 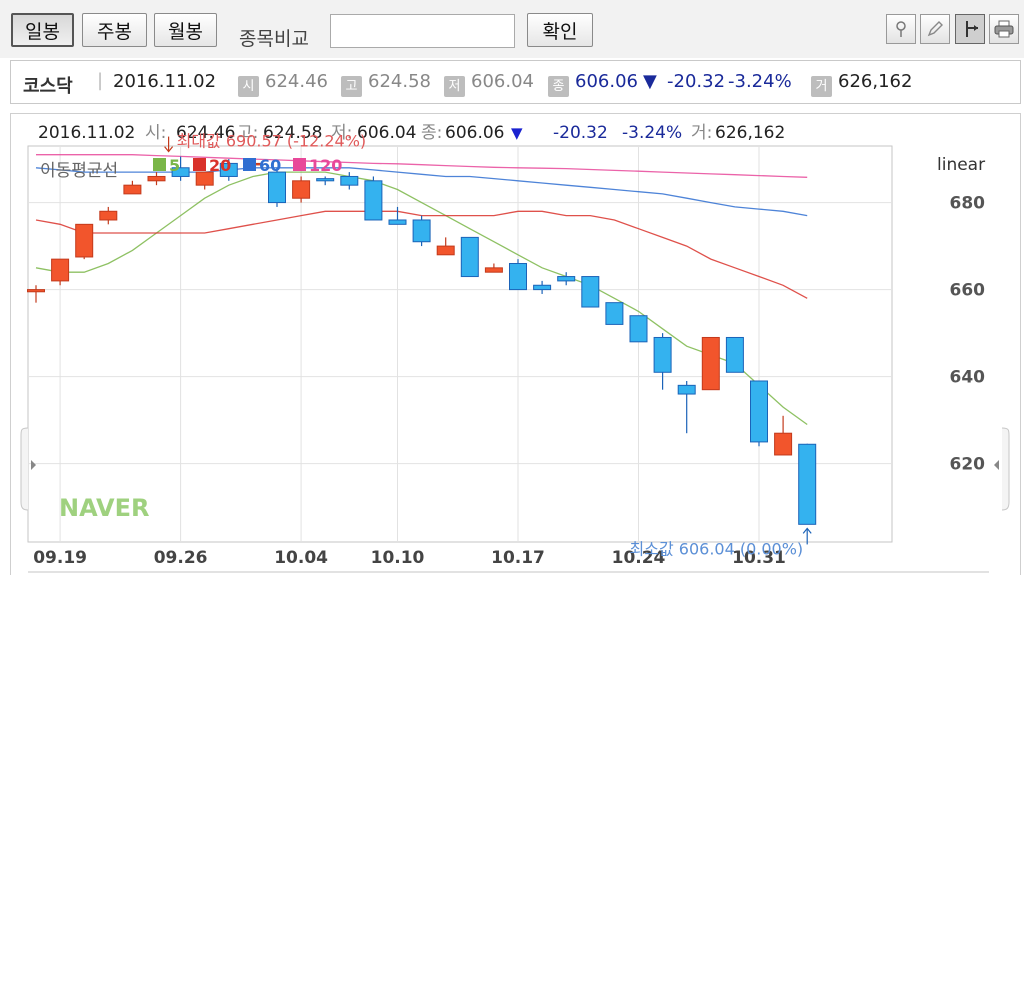 I want to click on confirm-button: 확인, so click(x=560, y=30).